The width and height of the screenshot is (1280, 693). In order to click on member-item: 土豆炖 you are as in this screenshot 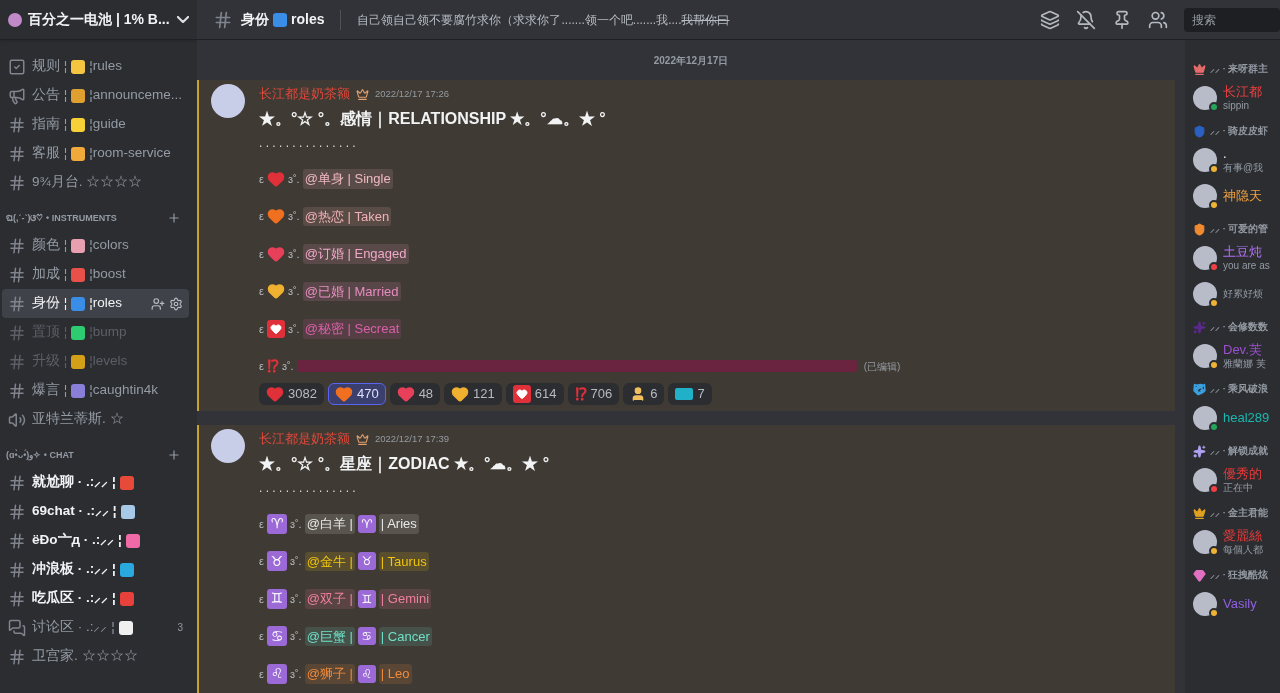, I will do `click(1236, 258)`.